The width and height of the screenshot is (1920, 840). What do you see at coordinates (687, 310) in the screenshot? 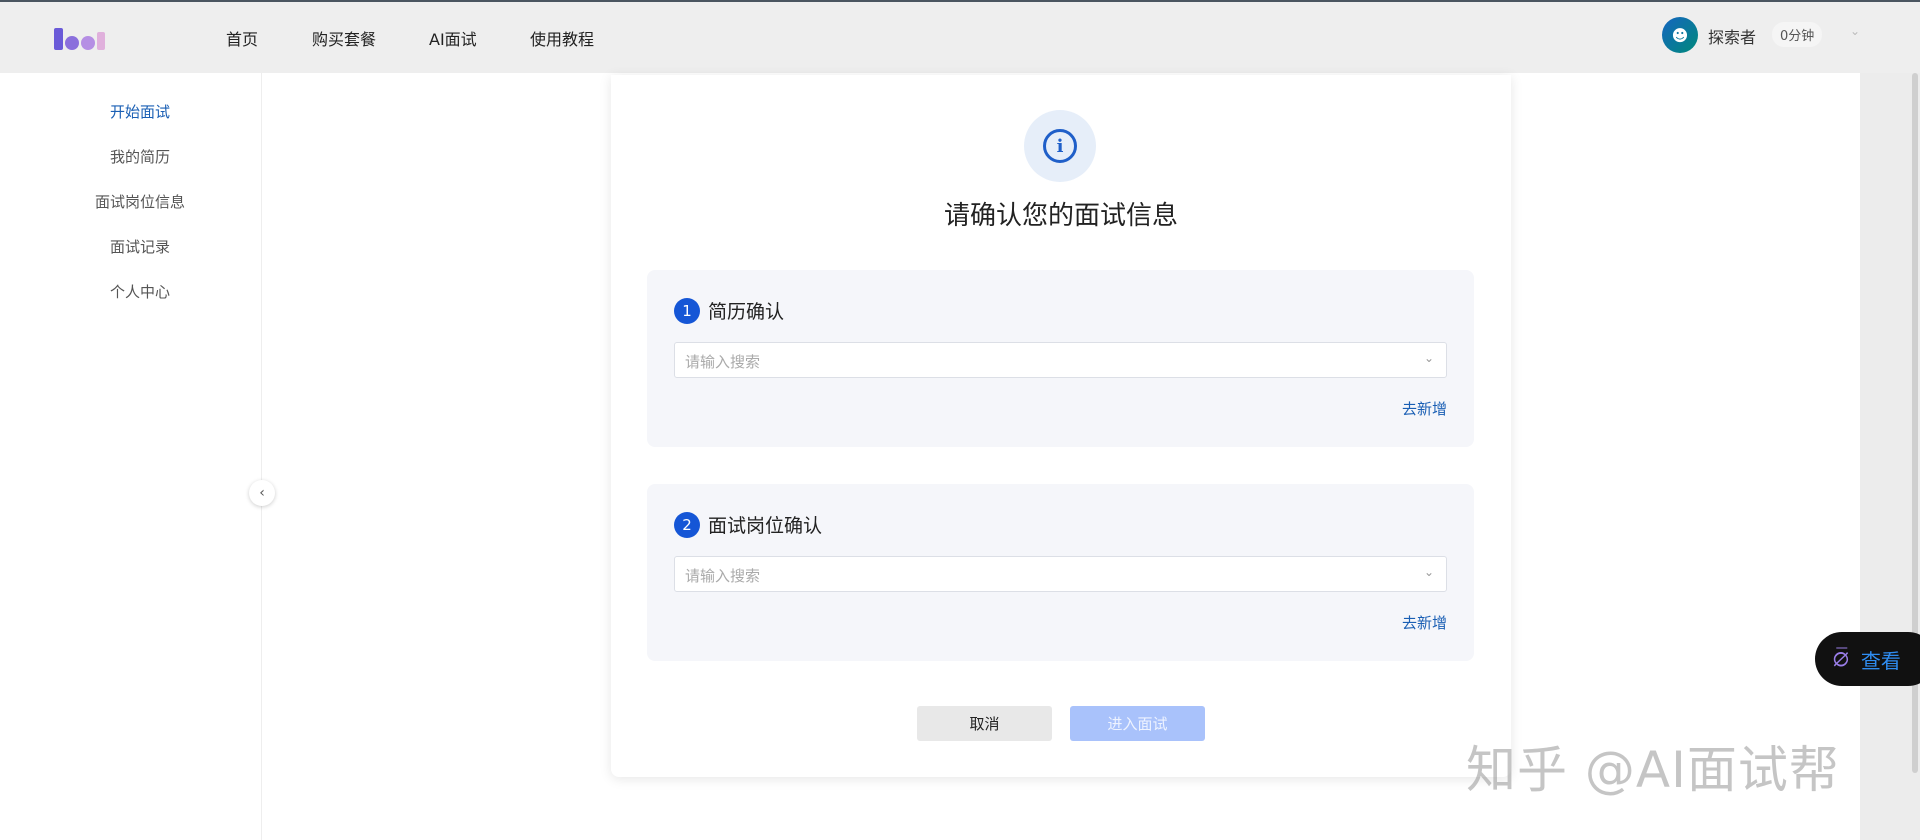
I see `step-number: 1` at bounding box center [687, 310].